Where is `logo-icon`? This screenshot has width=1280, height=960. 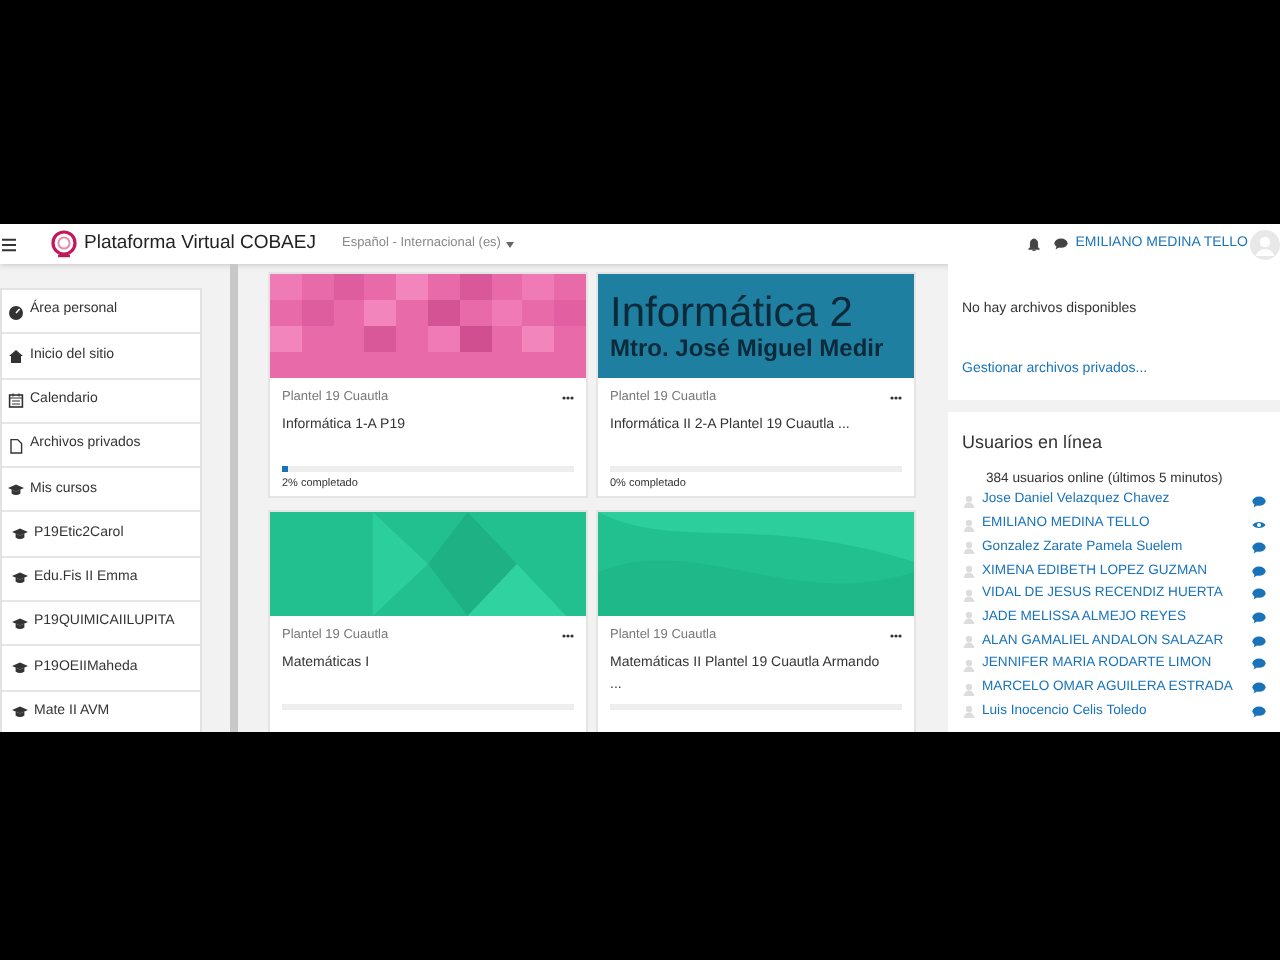
logo-icon is located at coordinates (64, 244).